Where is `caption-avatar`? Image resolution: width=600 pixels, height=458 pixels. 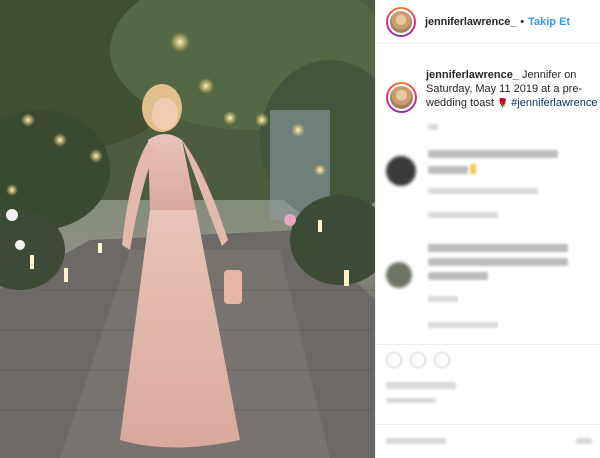 caption-avatar is located at coordinates (401, 97).